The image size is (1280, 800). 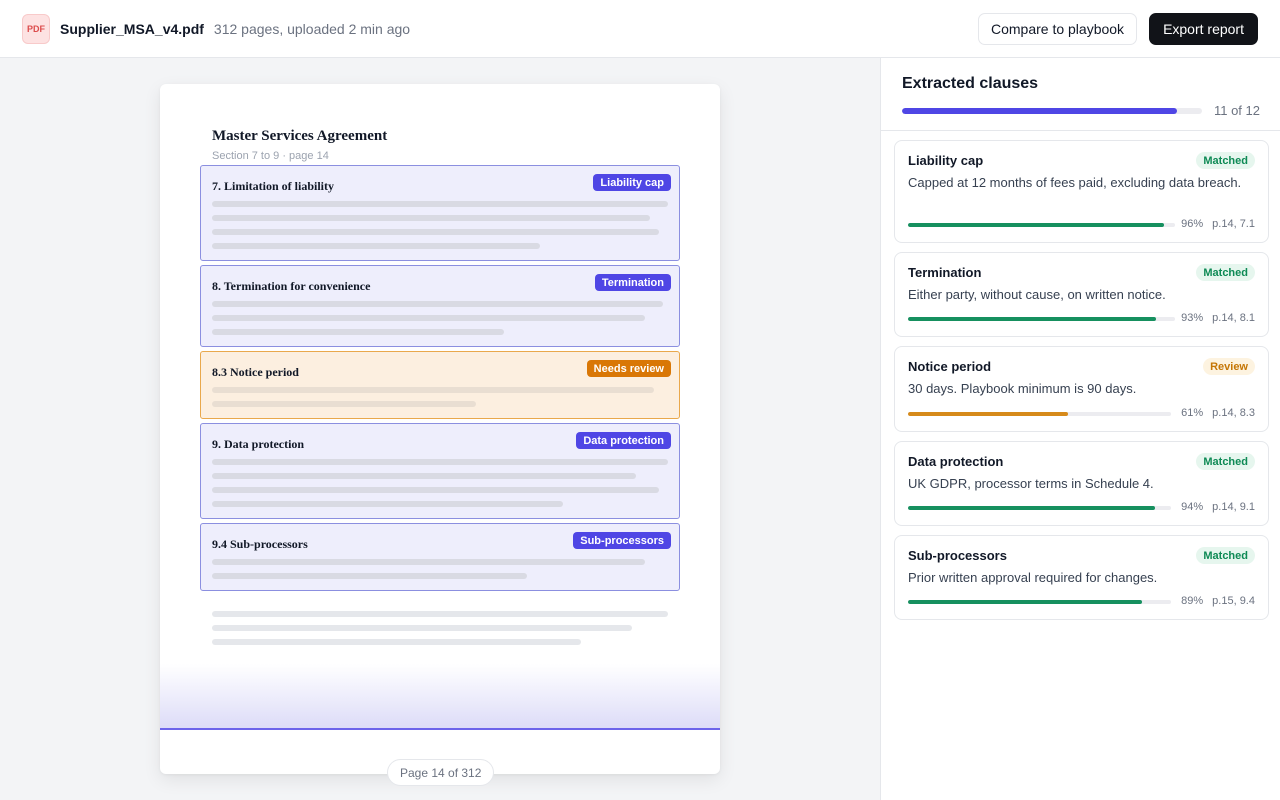 I want to click on export-report-button: Export report, so click(x=1203, y=28).